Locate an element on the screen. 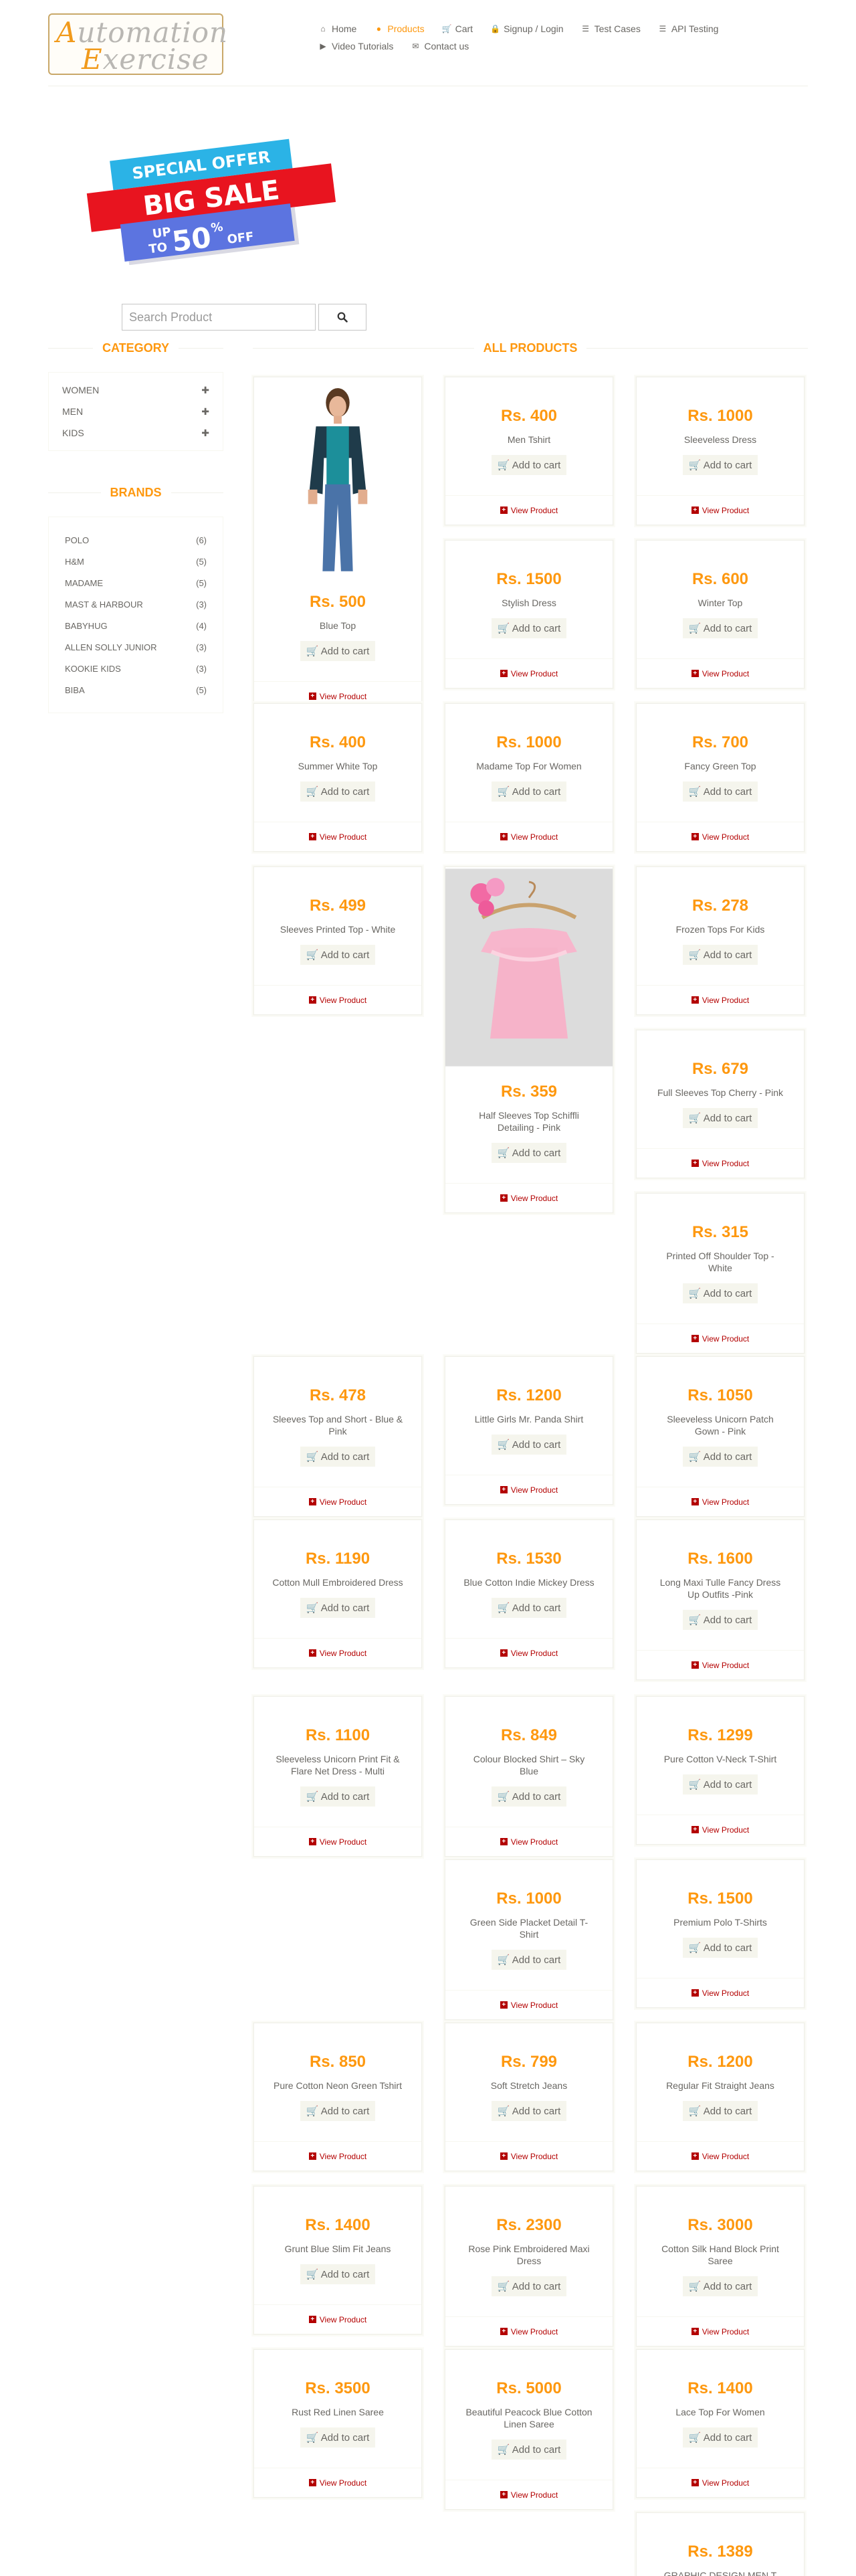  product-name: Lace Top For Women is located at coordinates (720, 2412).